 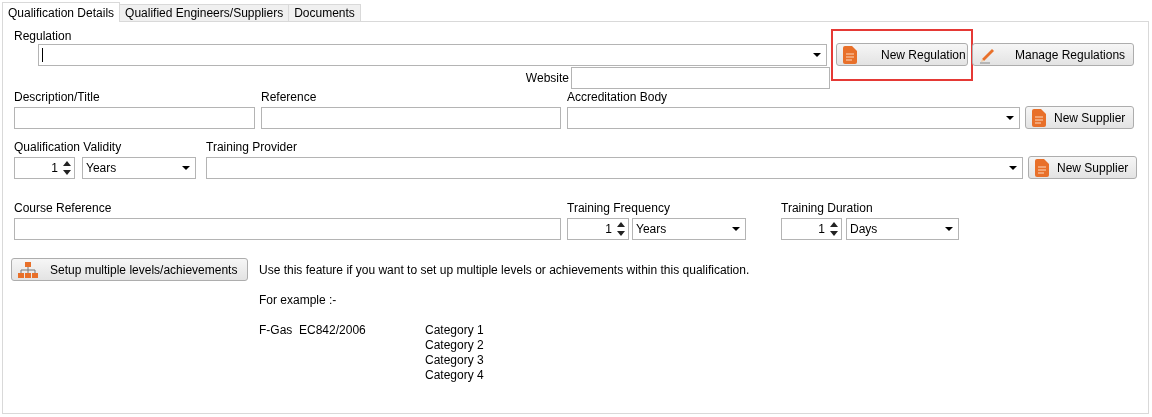 I want to click on field-label: Regulation, so click(x=43, y=36).